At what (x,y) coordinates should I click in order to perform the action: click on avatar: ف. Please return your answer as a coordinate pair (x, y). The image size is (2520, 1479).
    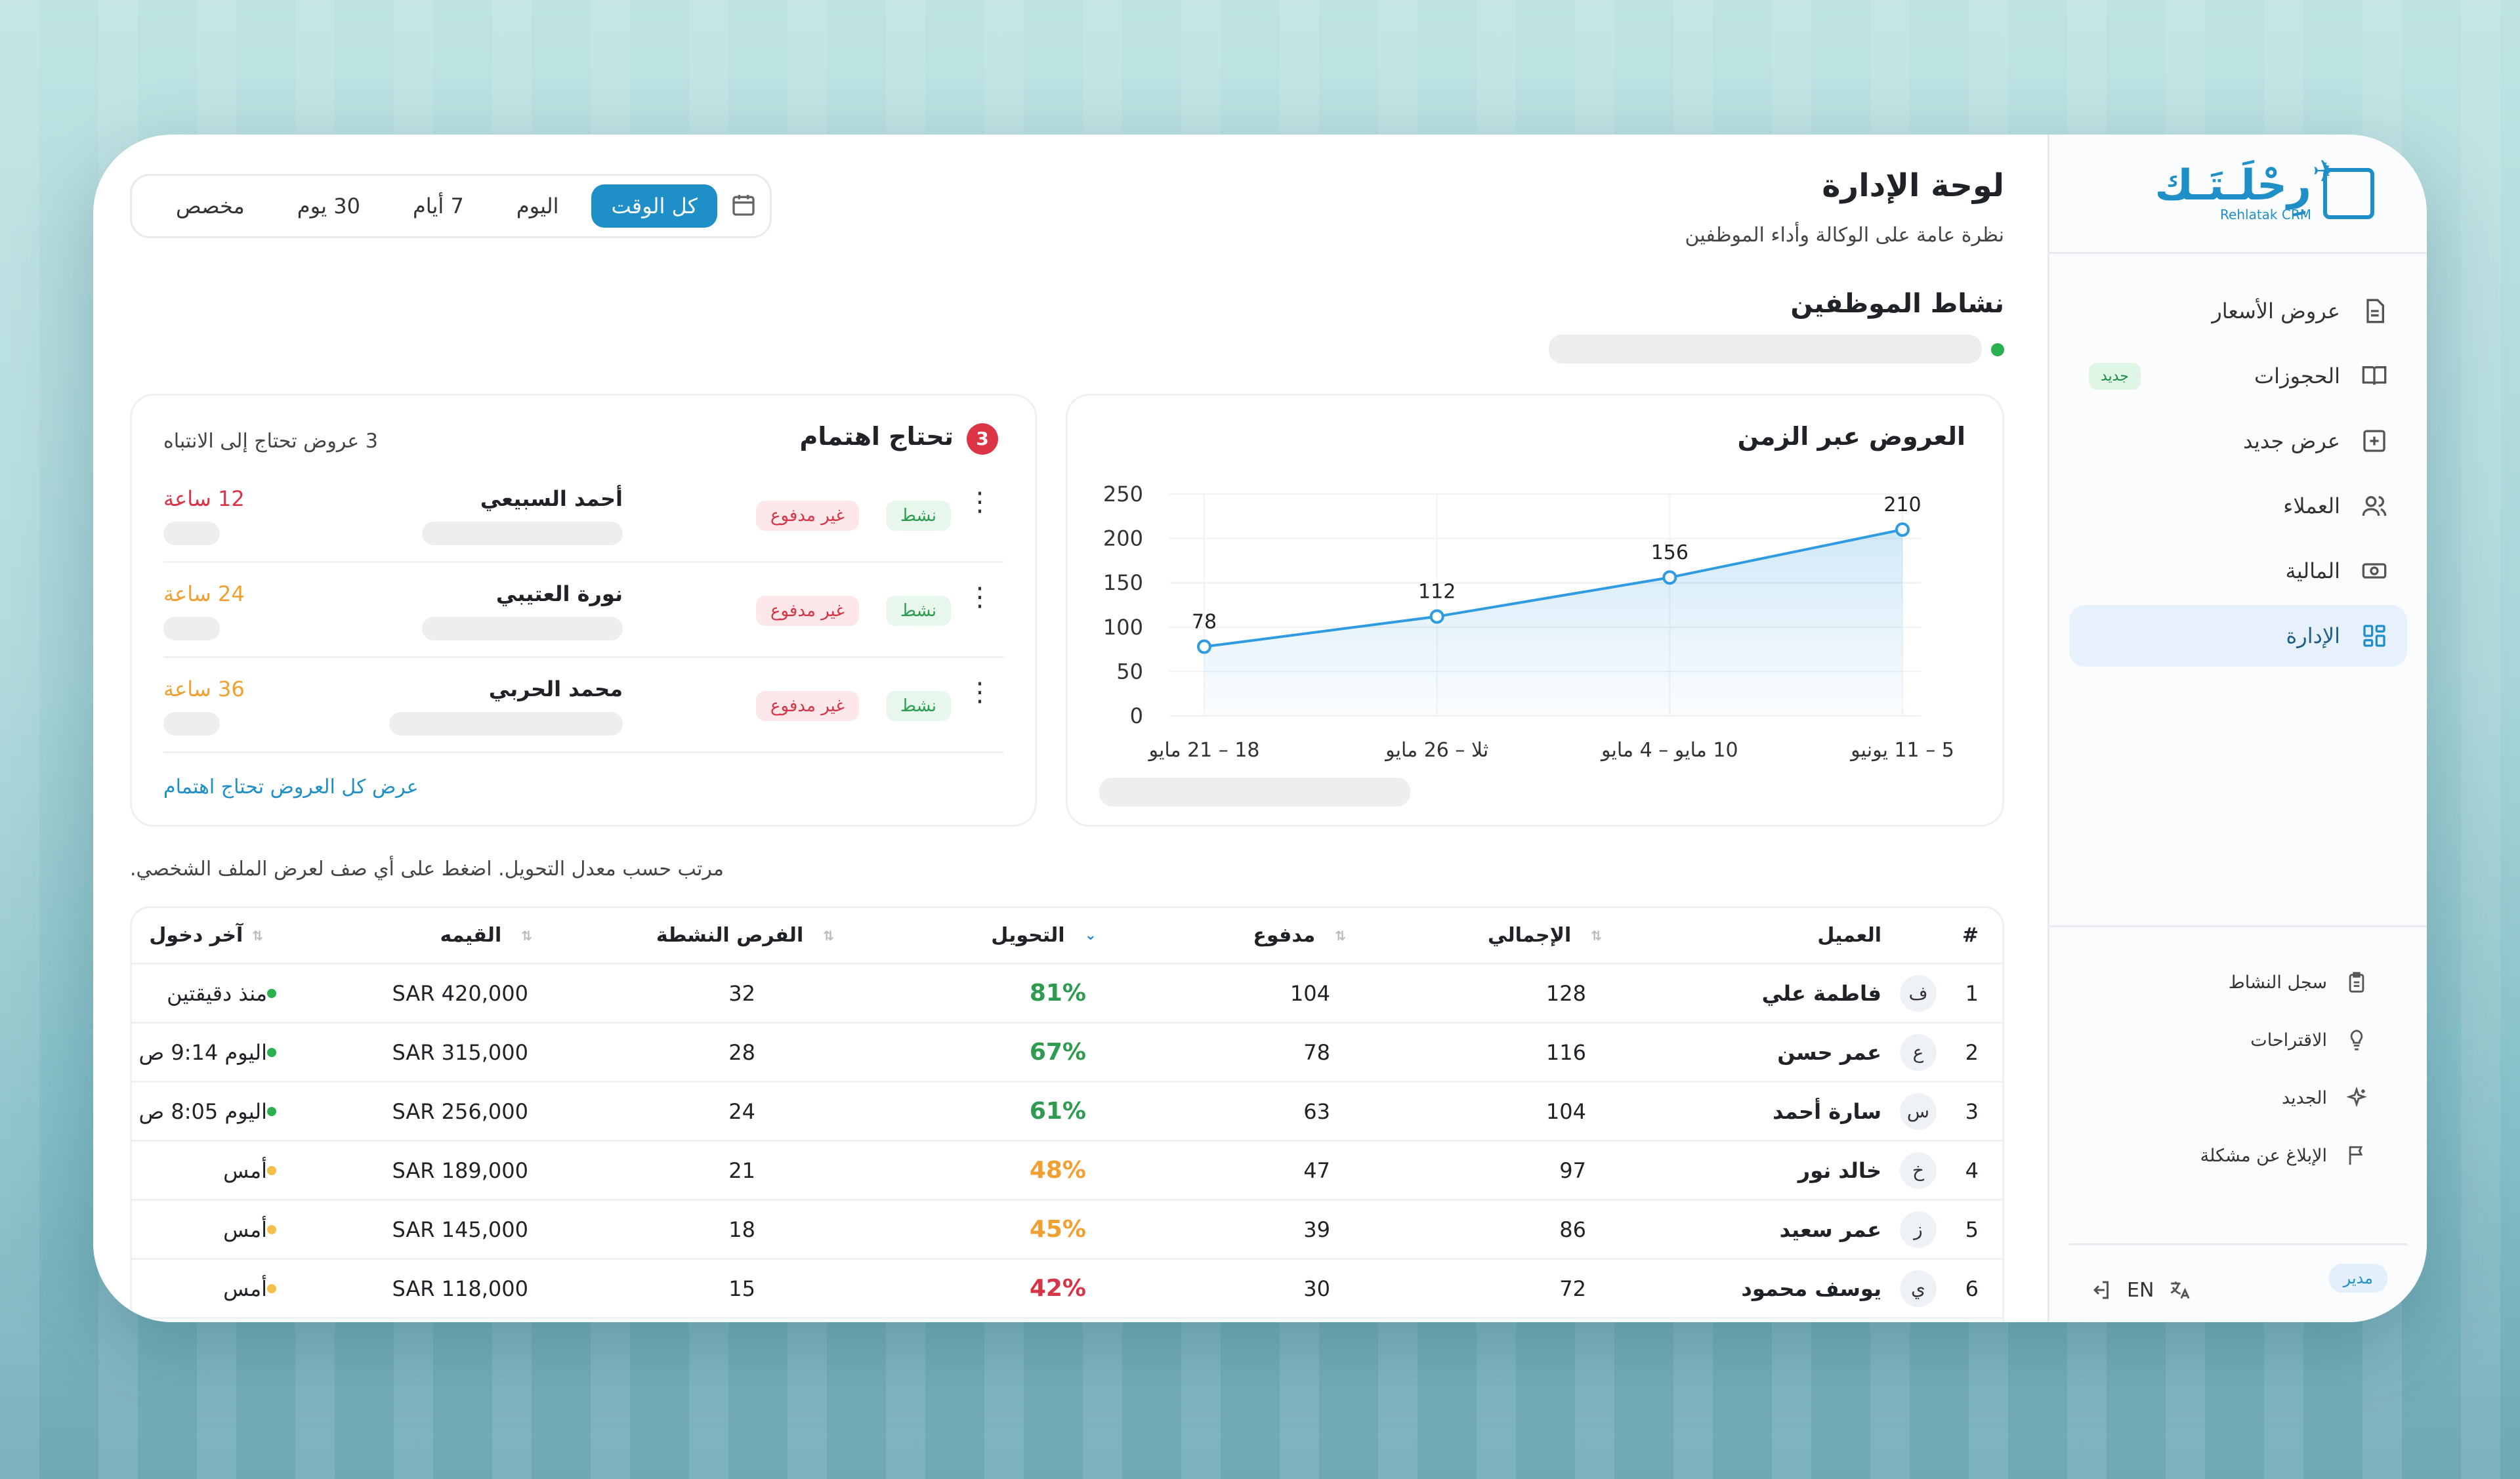
    Looking at the image, I should click on (1918, 993).